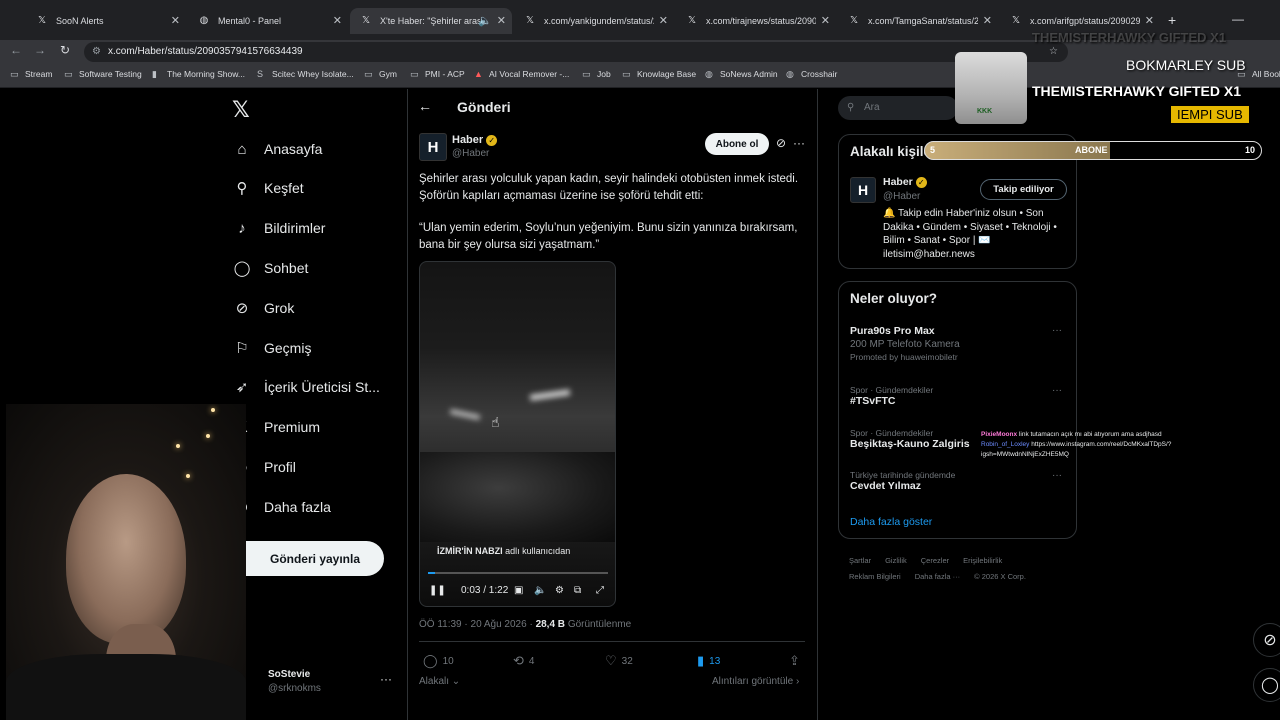 The image size is (1280, 720). I want to click on fullscreen-icon: ⤢, so click(600, 590).